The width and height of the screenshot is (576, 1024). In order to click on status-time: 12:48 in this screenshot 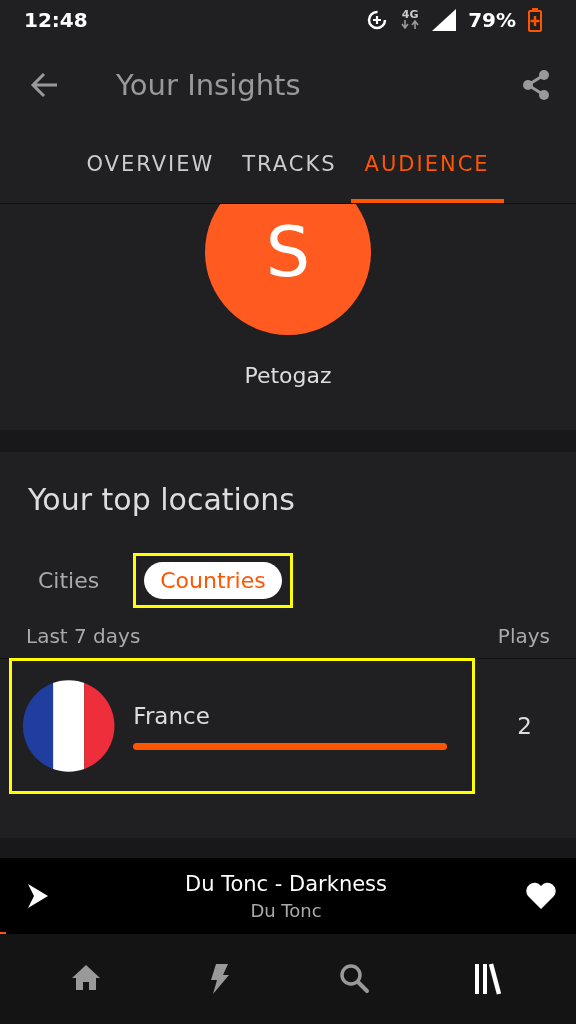, I will do `click(56, 20)`.